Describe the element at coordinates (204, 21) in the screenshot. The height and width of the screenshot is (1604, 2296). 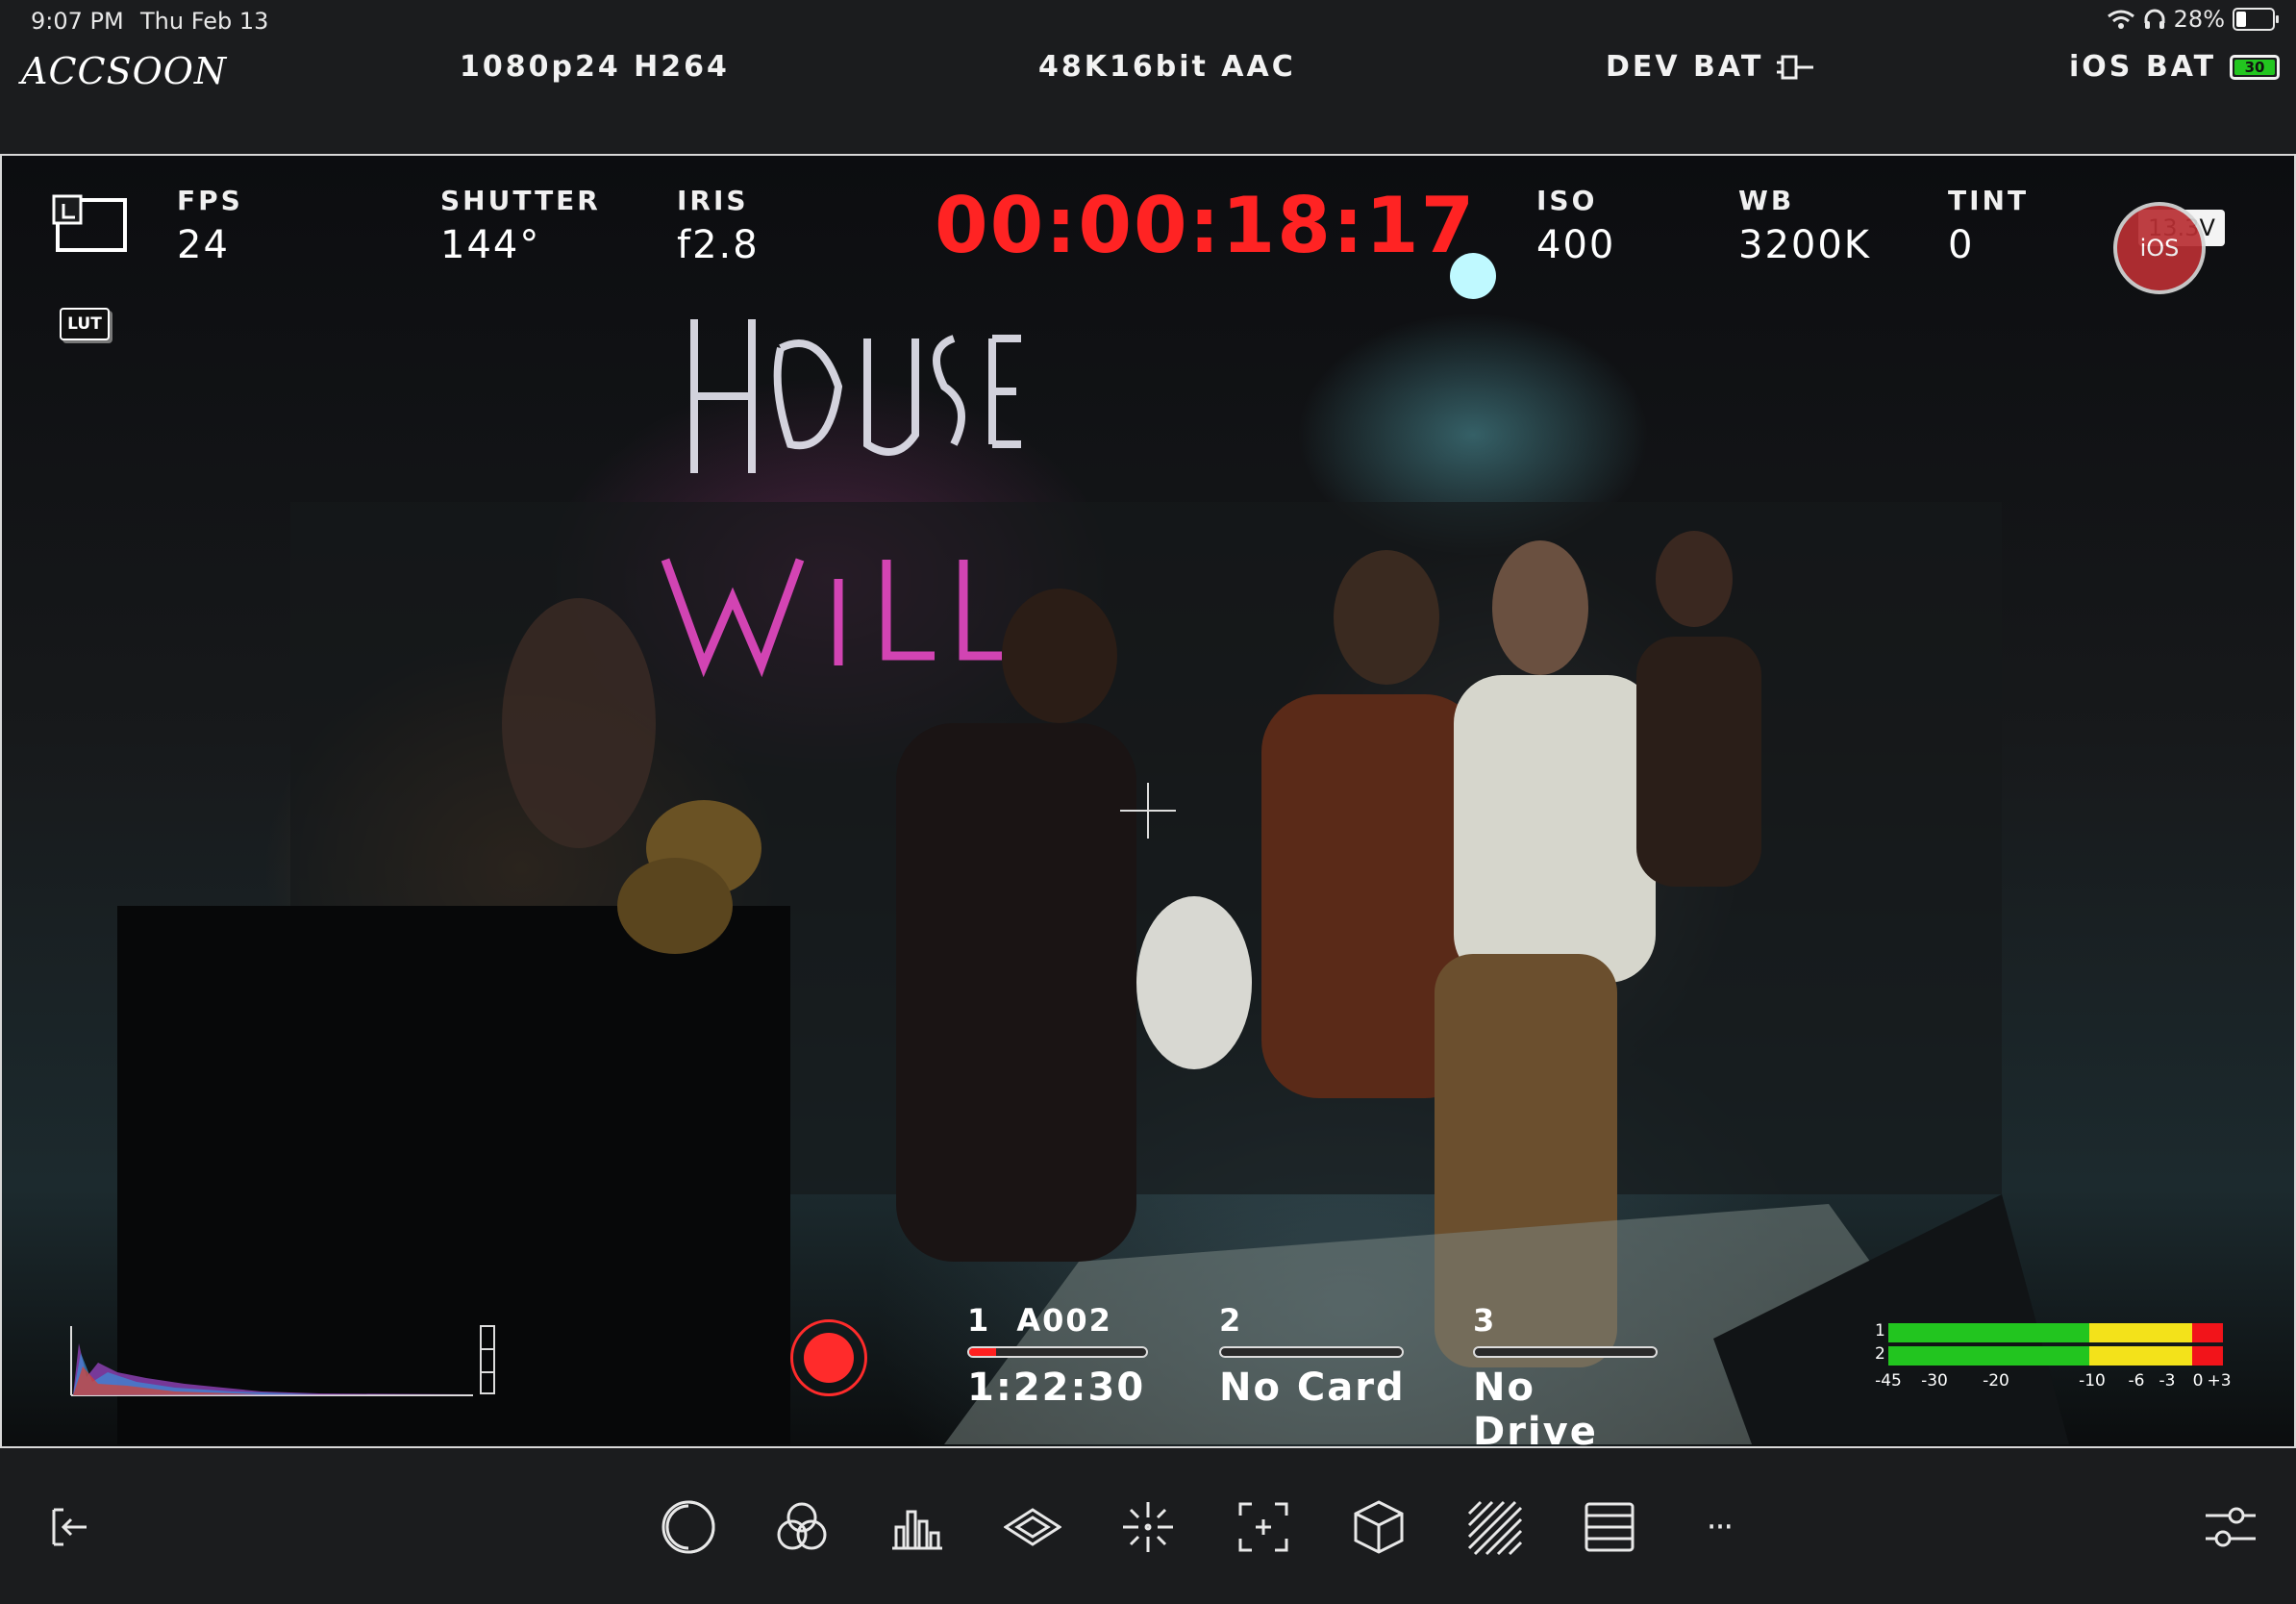
I see `status-date: Thu Feb 13` at that location.